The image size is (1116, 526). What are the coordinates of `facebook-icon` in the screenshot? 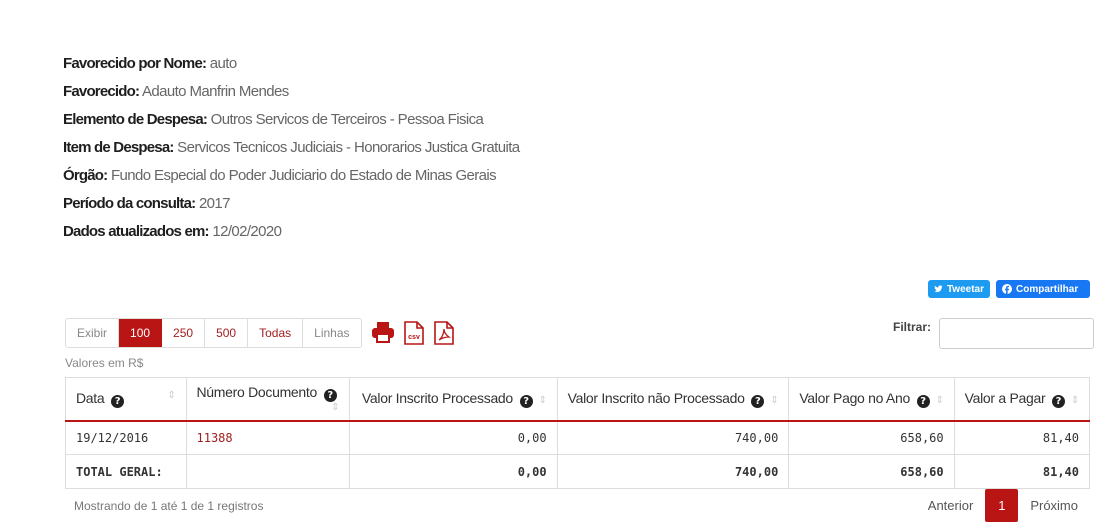 It's located at (1007, 289).